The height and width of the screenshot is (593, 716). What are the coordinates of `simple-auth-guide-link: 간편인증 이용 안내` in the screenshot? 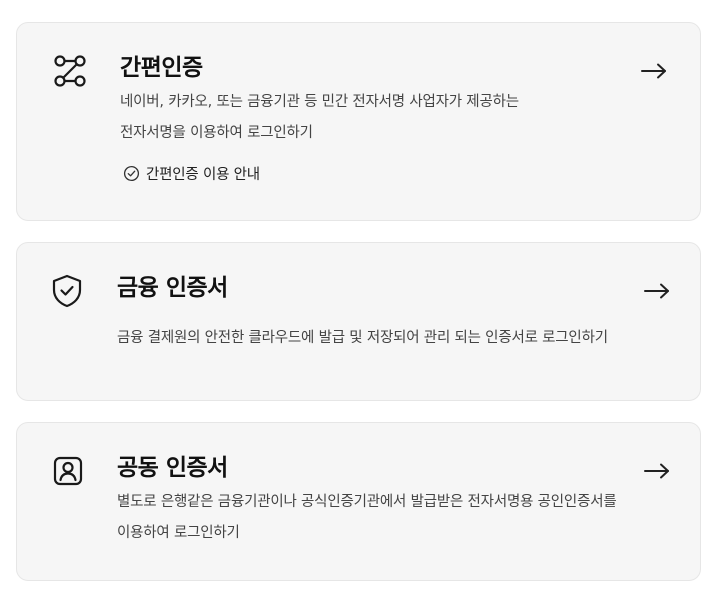 It's located at (191, 173).